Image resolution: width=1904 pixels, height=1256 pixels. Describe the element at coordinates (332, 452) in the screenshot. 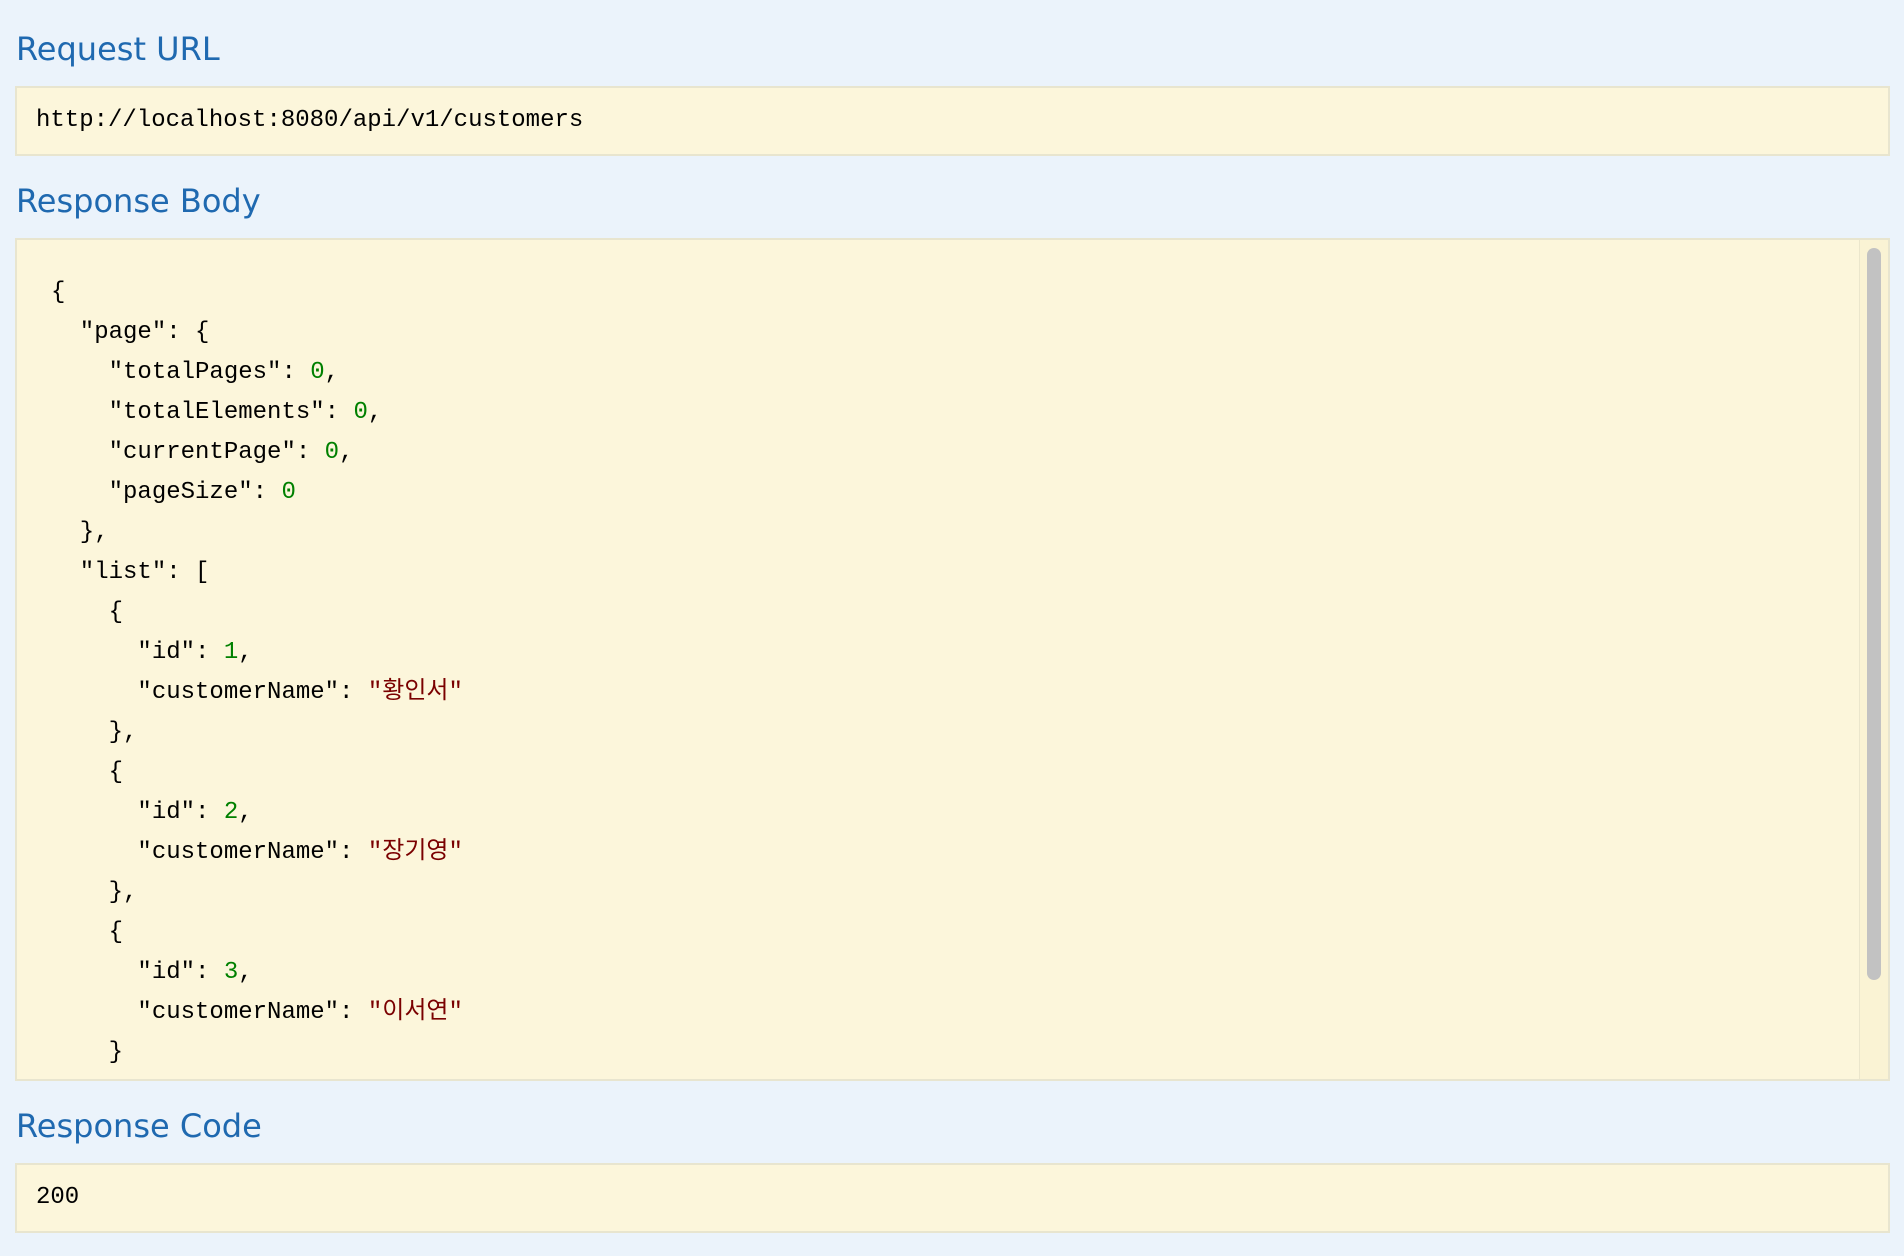

I see `json-value-current-page: 0` at that location.